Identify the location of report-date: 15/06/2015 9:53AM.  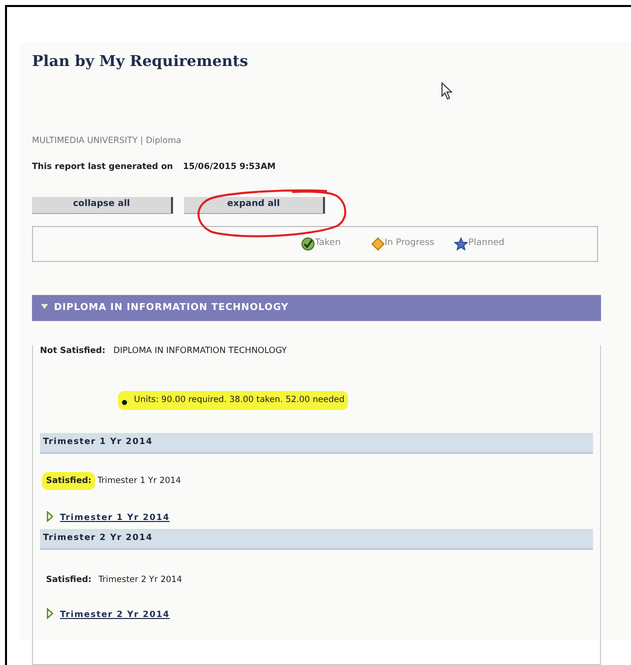
(229, 167).